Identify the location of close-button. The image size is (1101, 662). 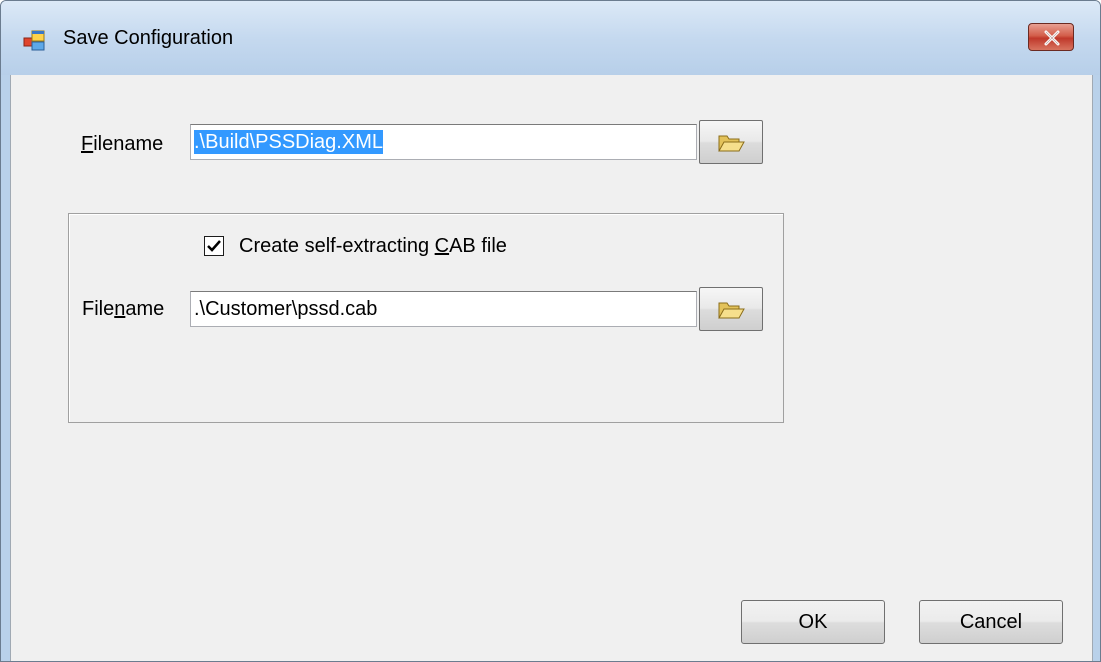
(1051, 37).